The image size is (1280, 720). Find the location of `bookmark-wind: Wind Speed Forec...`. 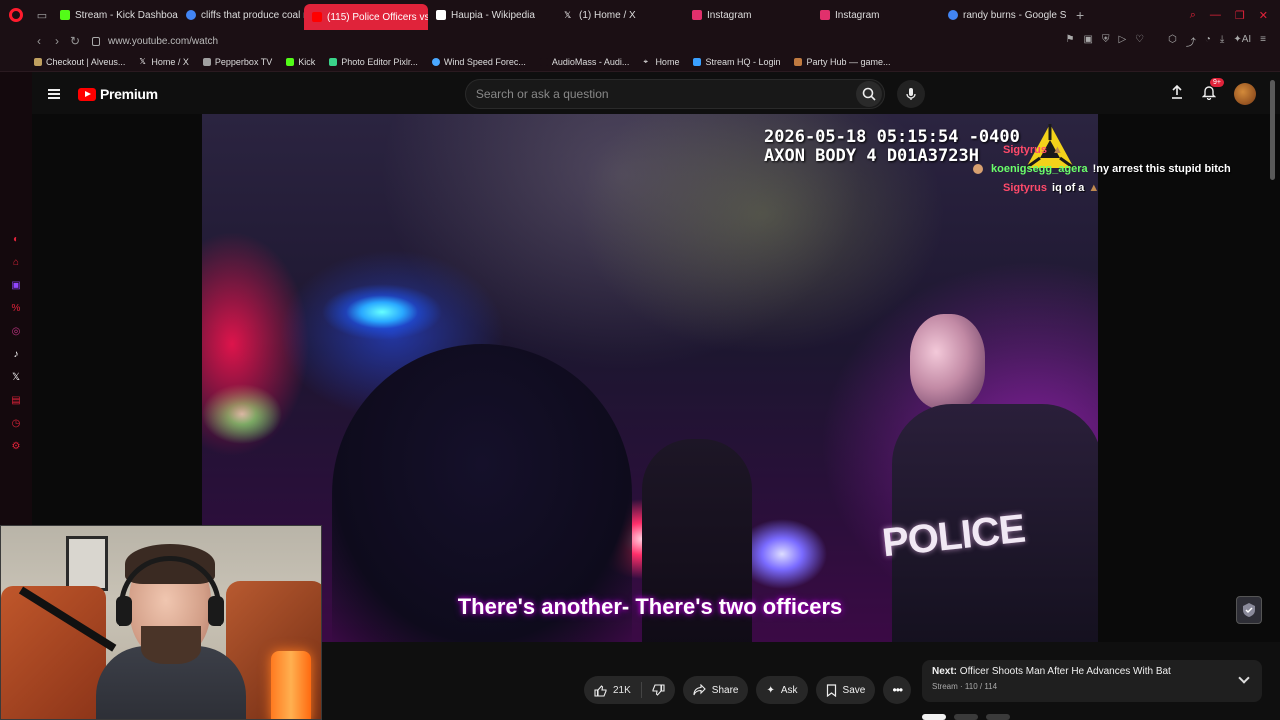

bookmark-wind: Wind Speed Forec... is located at coordinates (478, 62).